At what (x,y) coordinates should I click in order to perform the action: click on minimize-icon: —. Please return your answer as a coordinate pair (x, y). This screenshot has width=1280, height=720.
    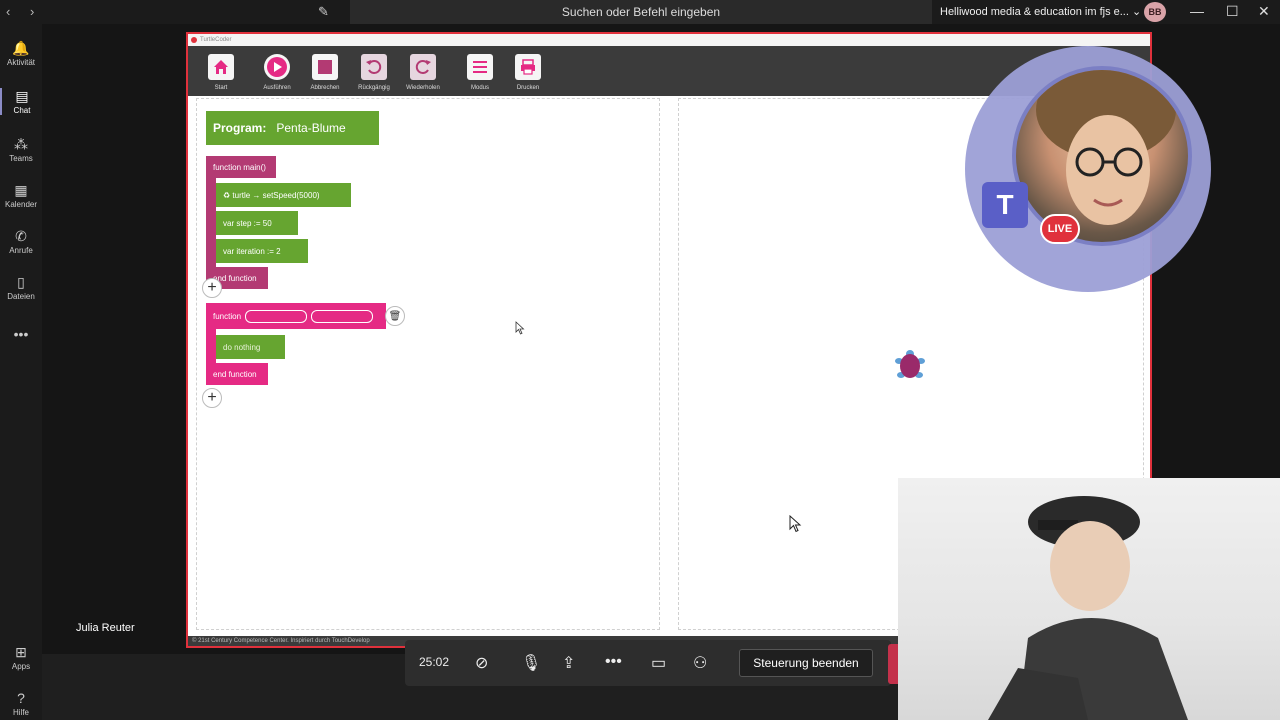
    Looking at the image, I should click on (1197, 11).